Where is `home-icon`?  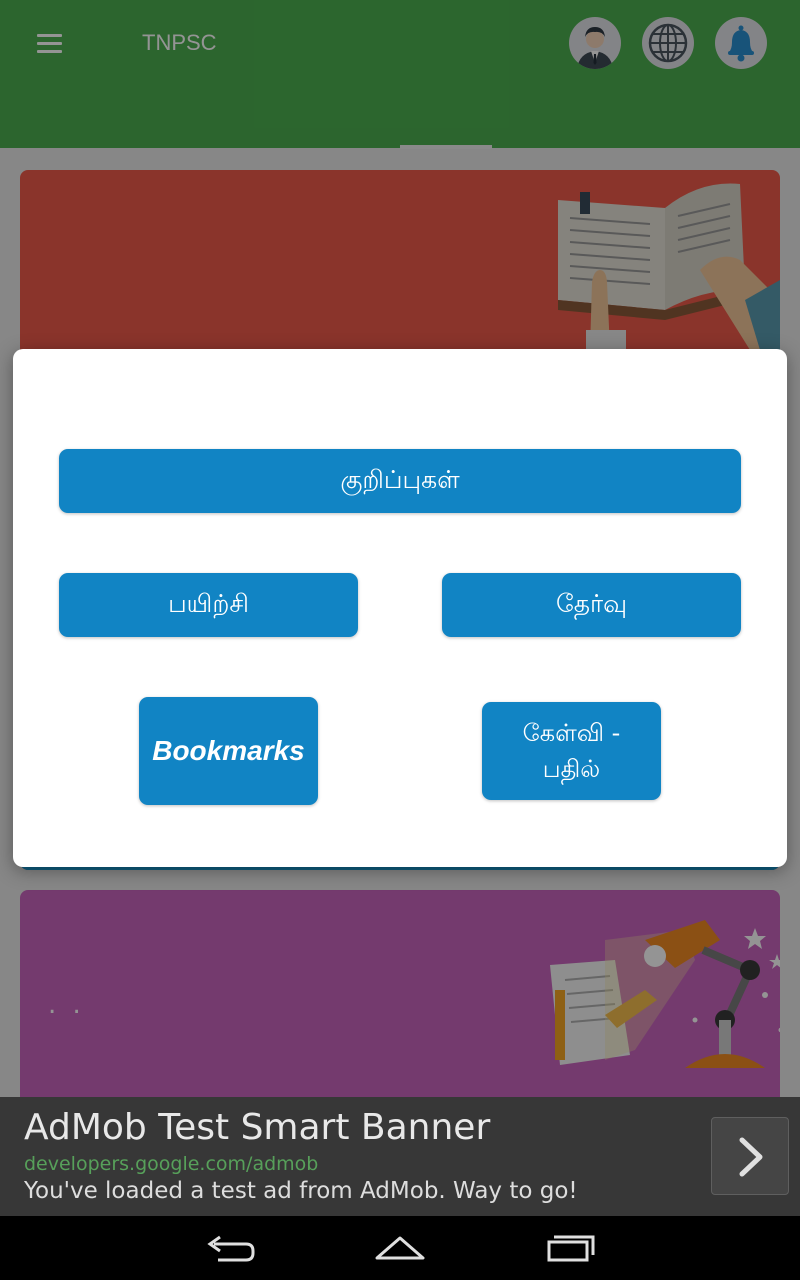
home-icon is located at coordinates (400, 1248).